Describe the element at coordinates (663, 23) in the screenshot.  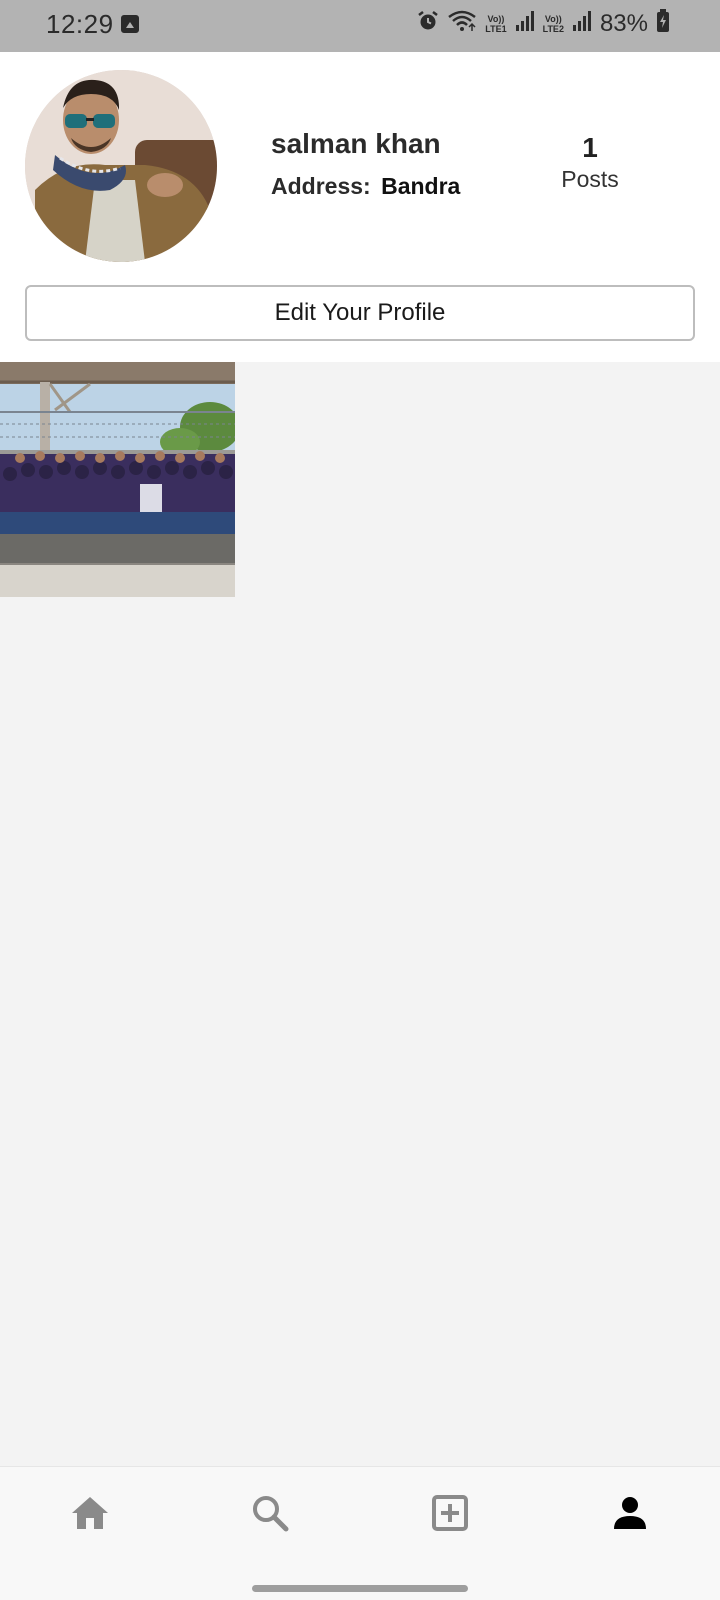
I see `battery-charging-icon` at that location.